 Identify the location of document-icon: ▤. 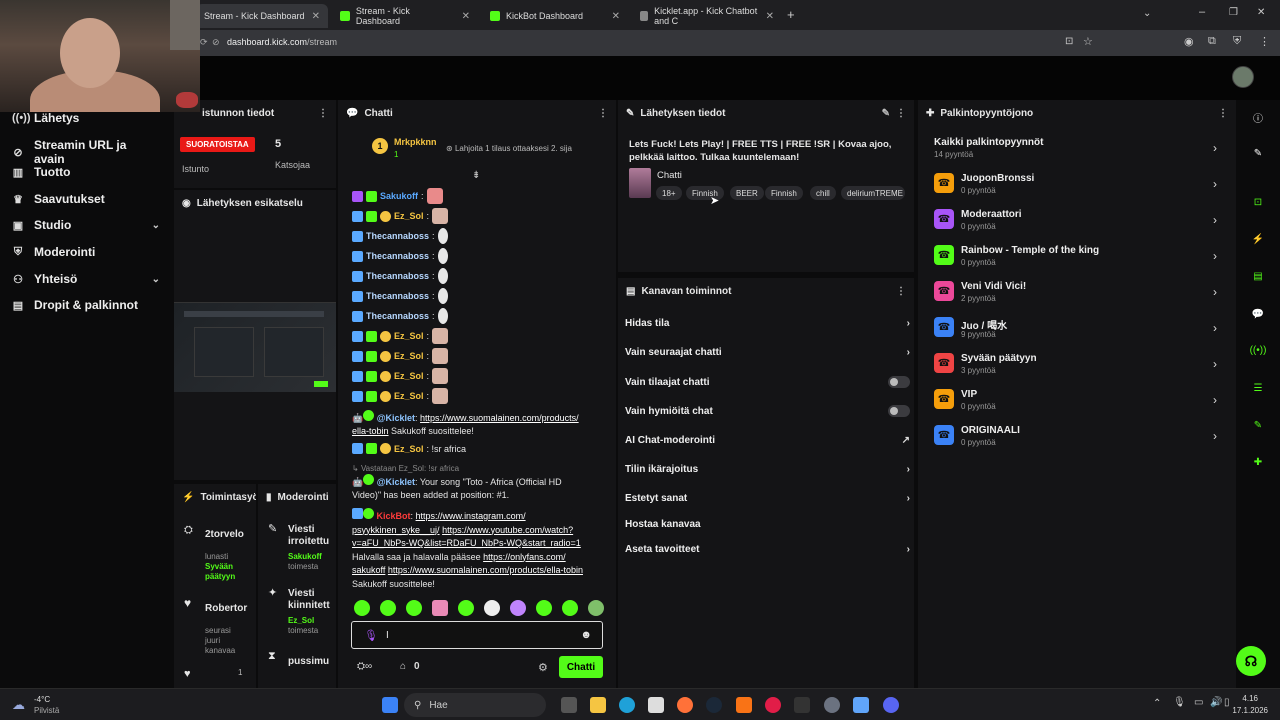
(1258, 276).